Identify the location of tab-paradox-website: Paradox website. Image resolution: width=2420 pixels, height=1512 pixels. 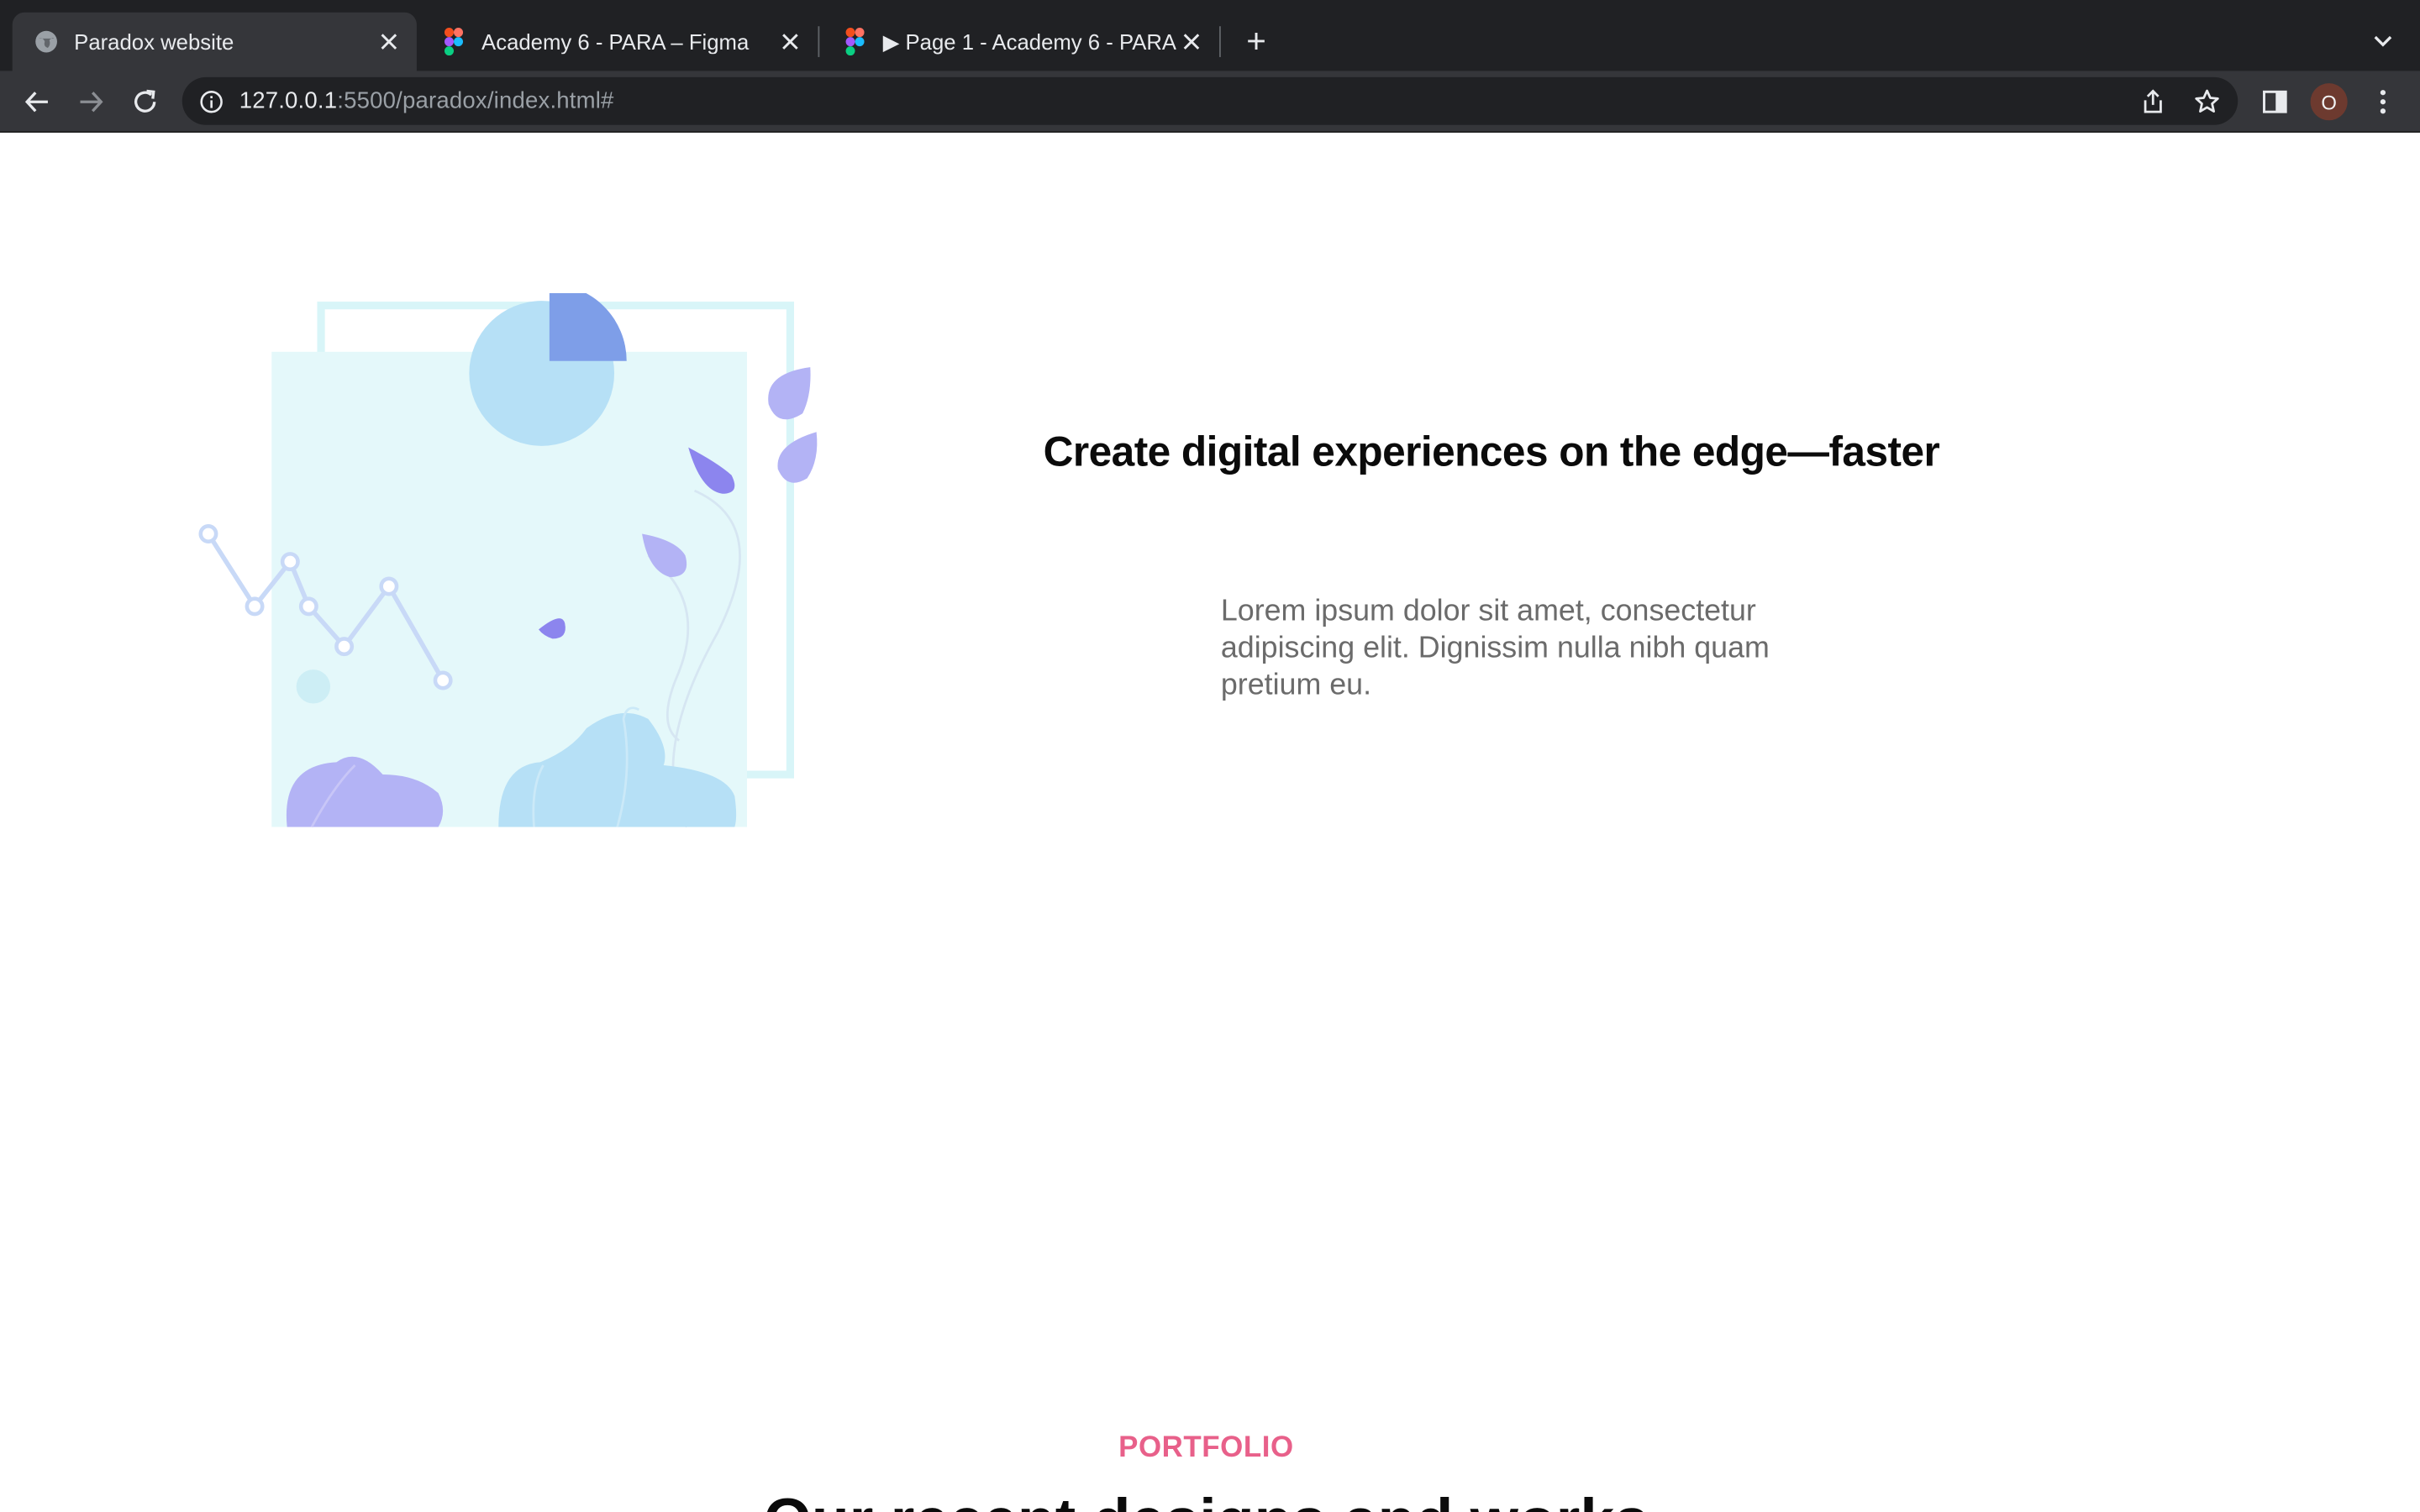
(214, 41).